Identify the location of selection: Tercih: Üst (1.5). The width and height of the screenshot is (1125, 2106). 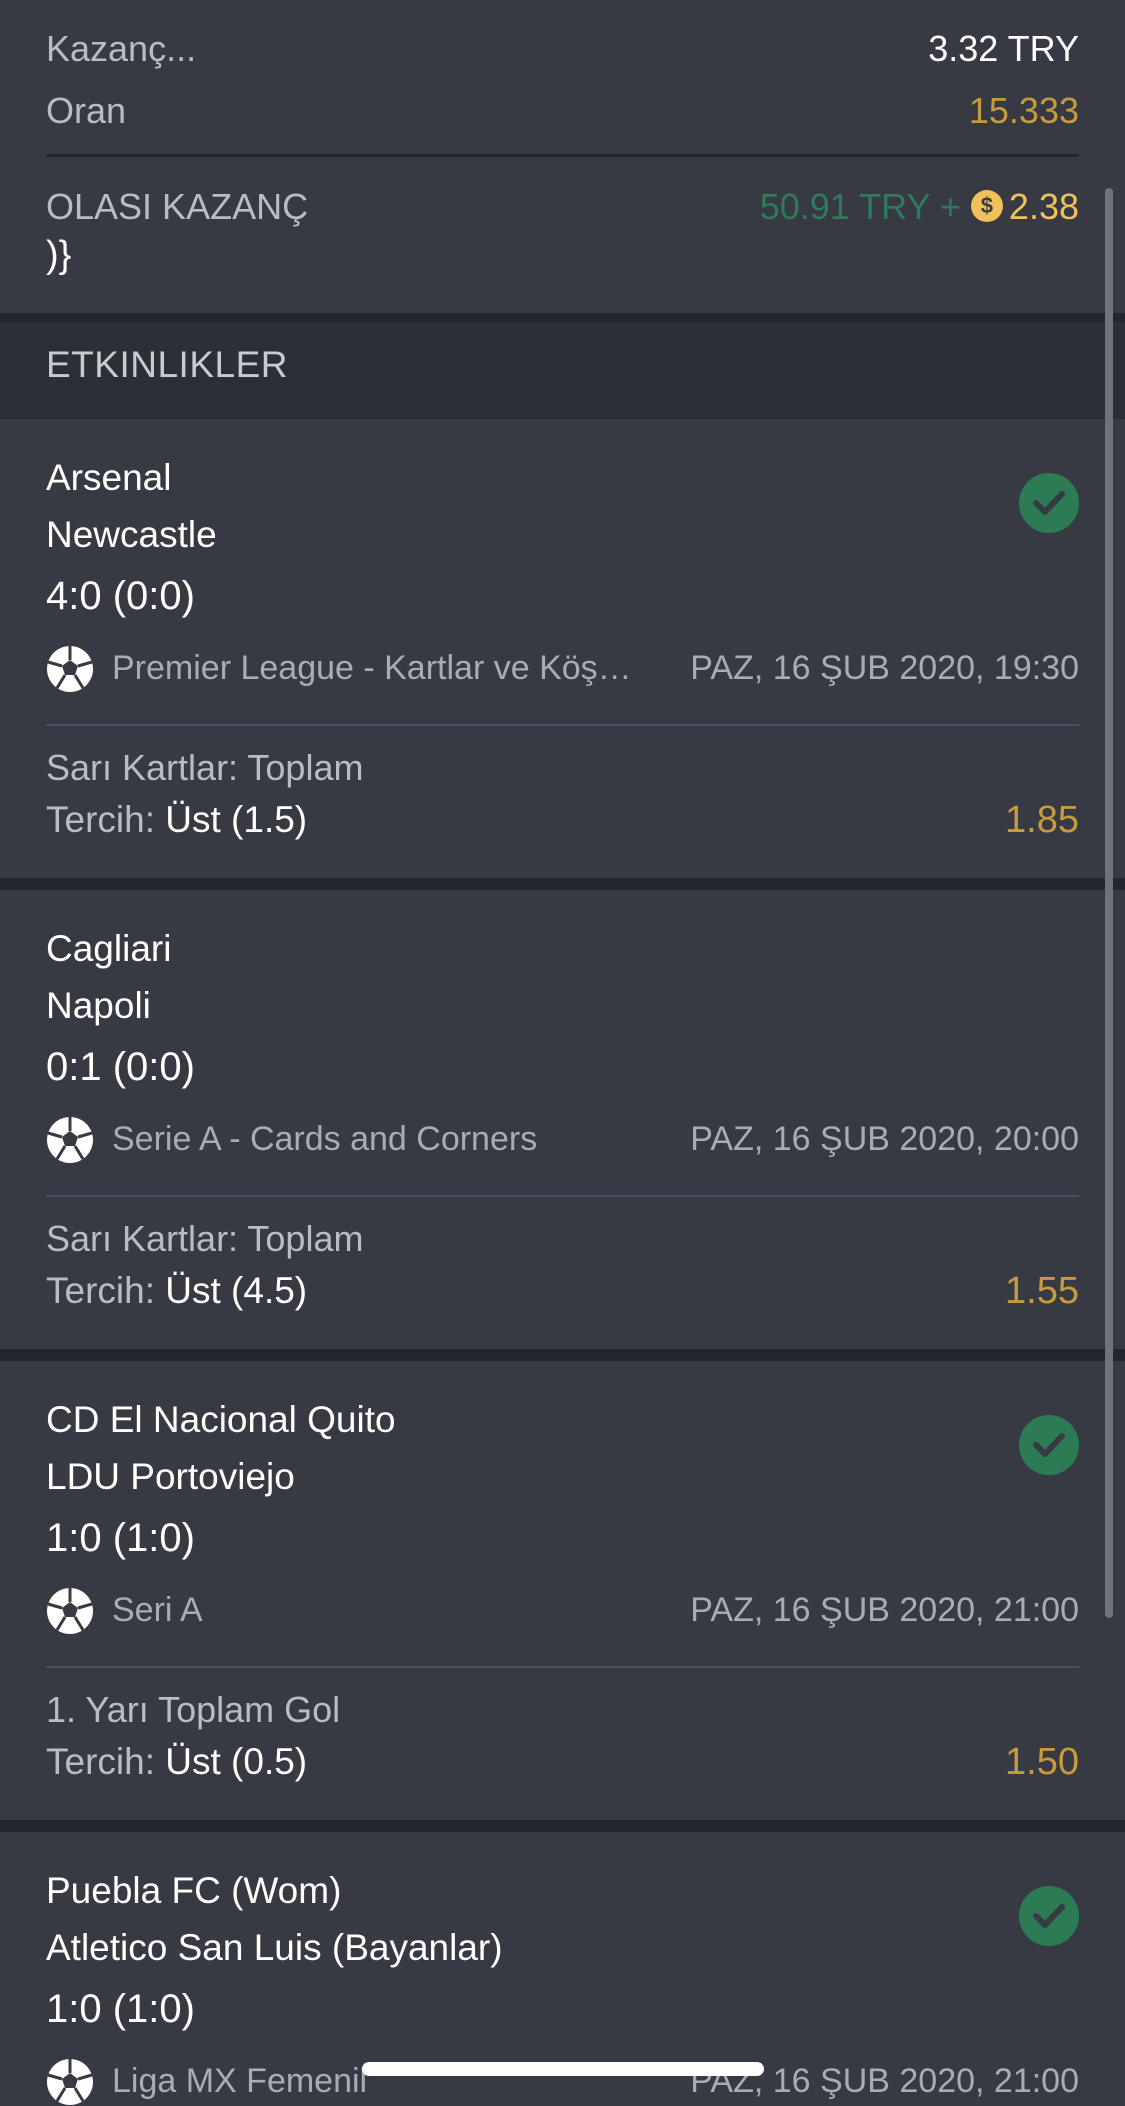
(176, 820).